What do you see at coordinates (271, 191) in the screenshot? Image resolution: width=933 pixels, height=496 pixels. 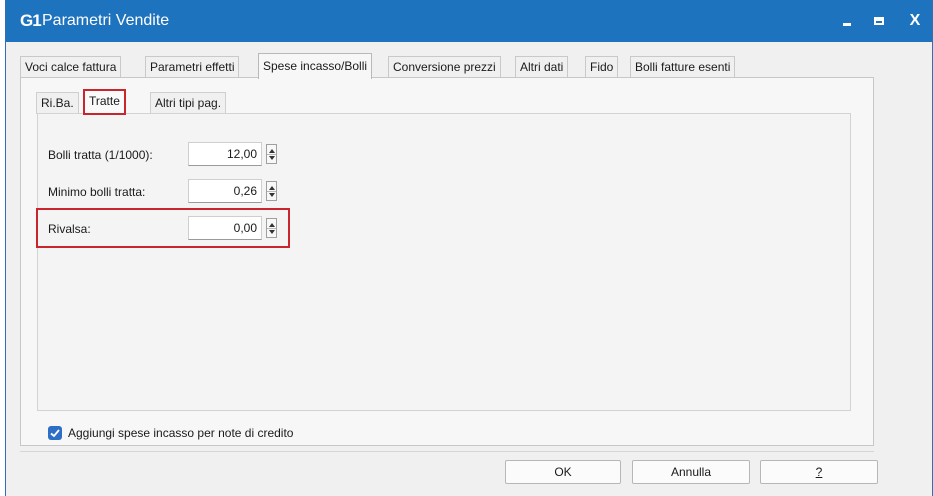 I see `minimo-bolli-stepper` at bounding box center [271, 191].